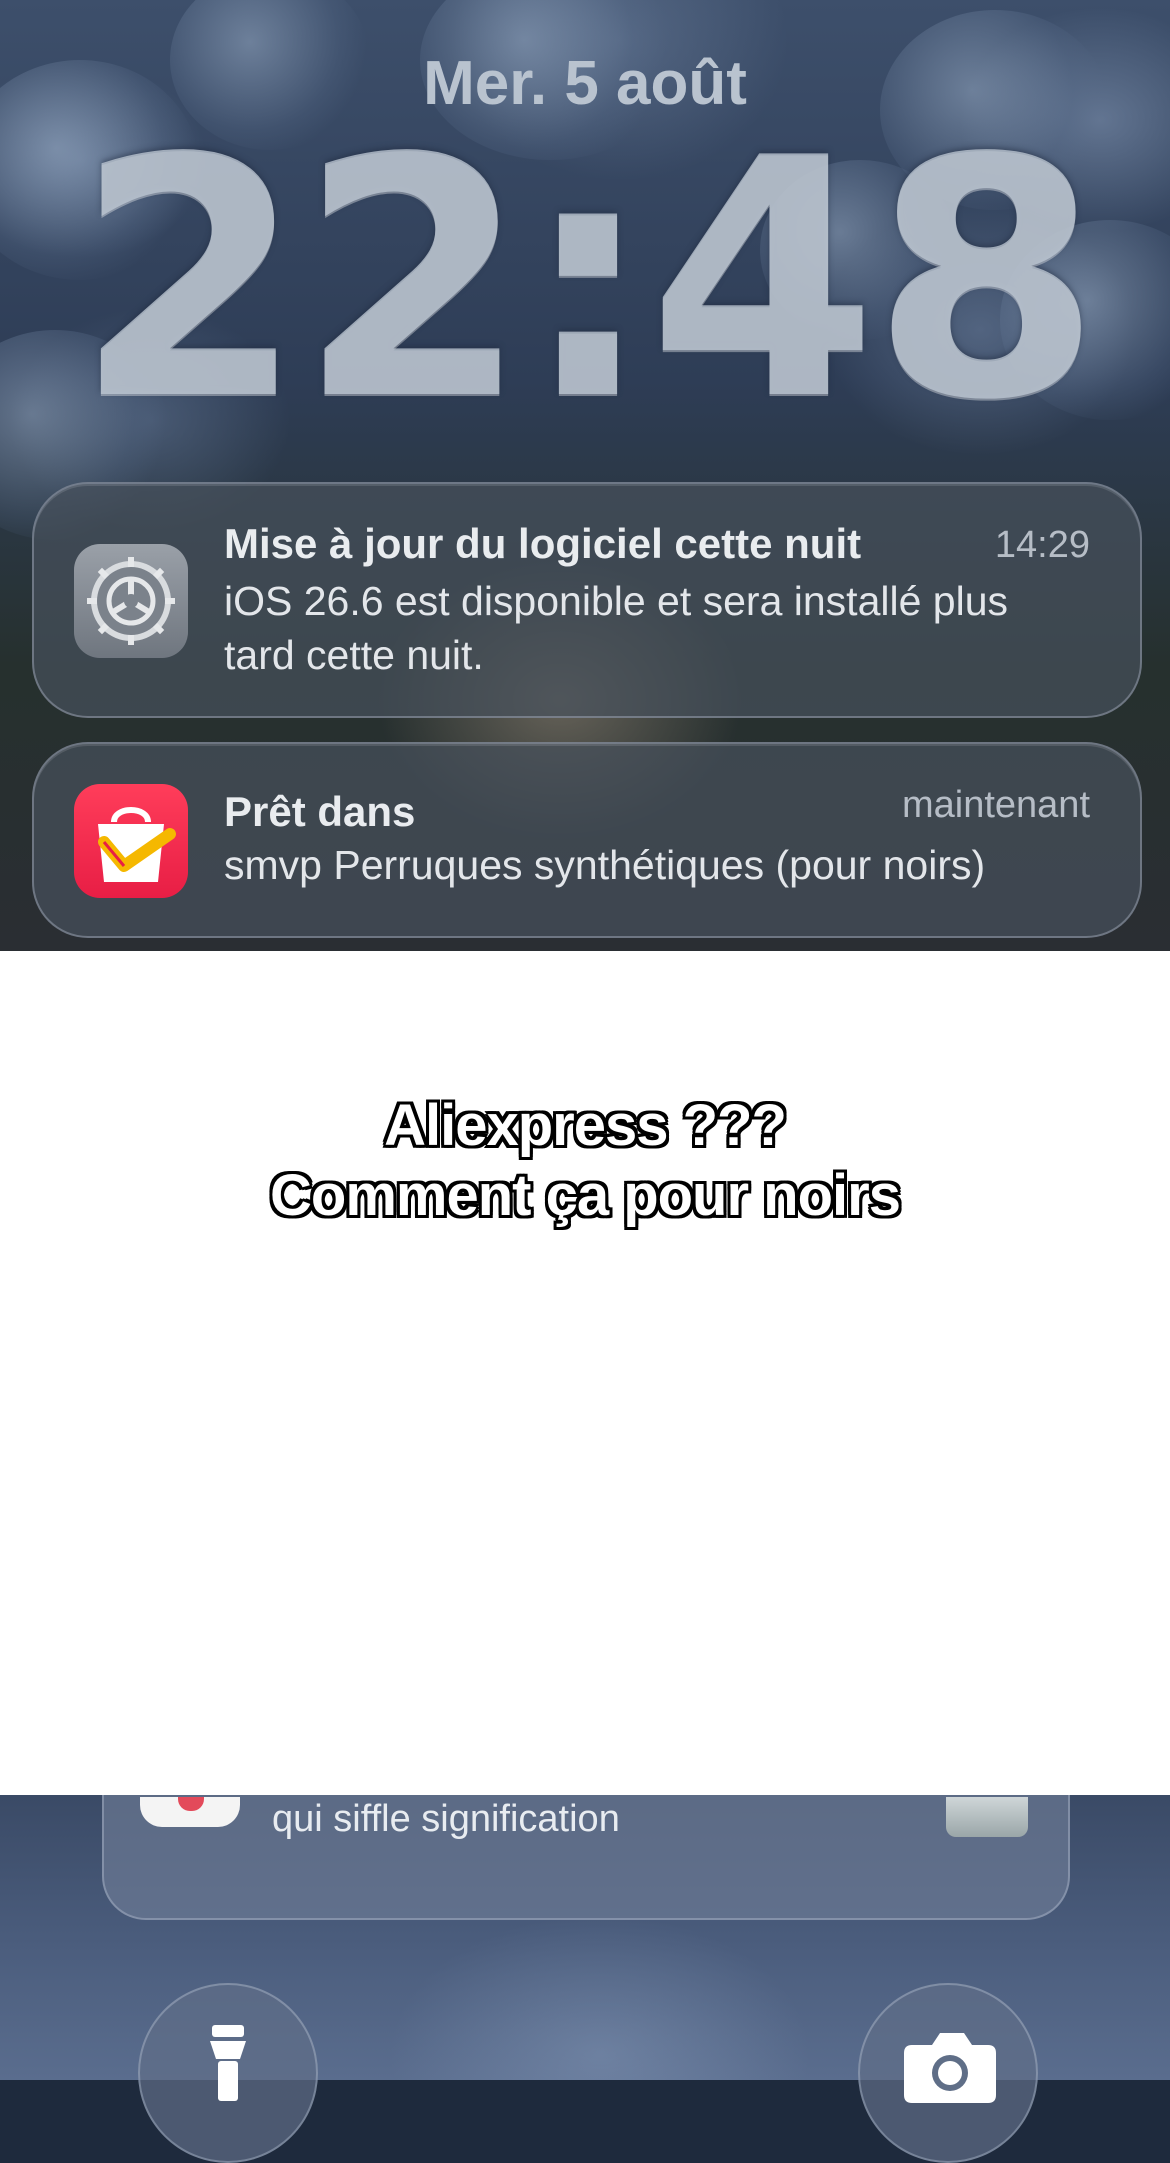 The height and width of the screenshot is (2163, 1170). Describe the element at coordinates (131, 601) in the screenshot. I see `settings-gear-icon` at that location.